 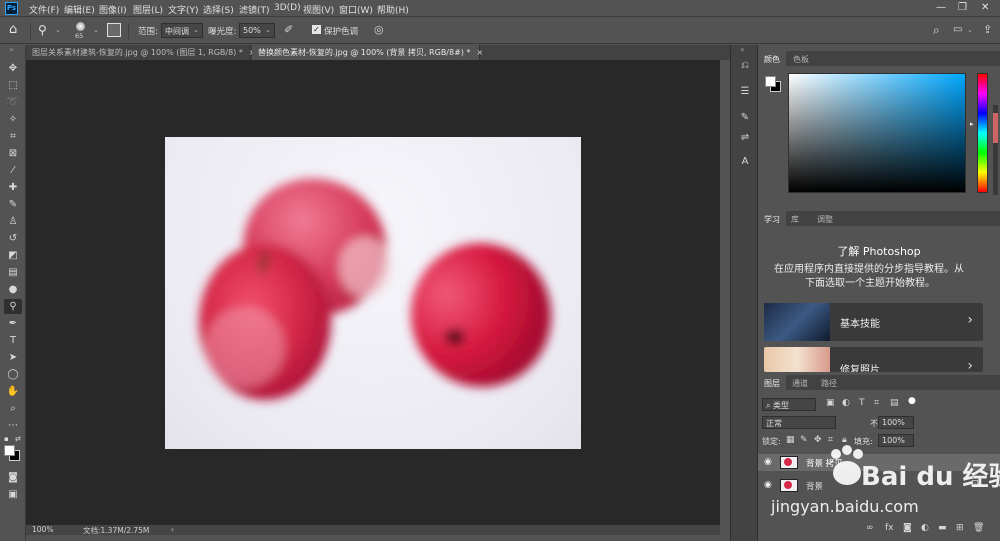 I want to click on default-colors-icon: ▪, so click(x=6, y=439).